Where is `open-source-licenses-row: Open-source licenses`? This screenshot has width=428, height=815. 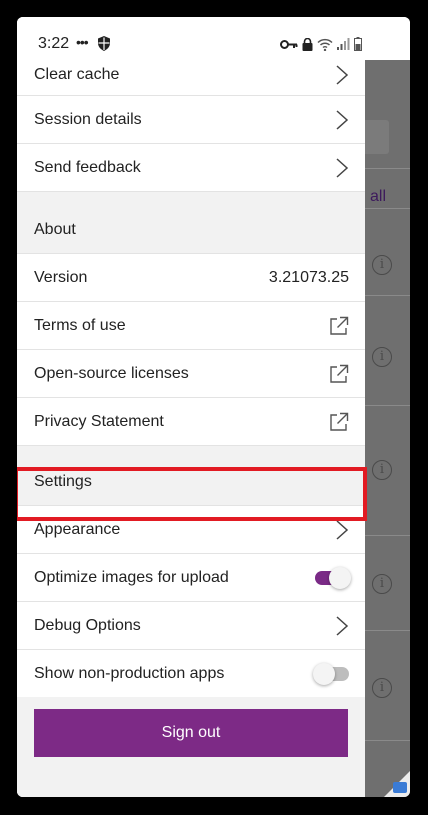
open-source-licenses-row: Open-source licenses is located at coordinates (191, 374).